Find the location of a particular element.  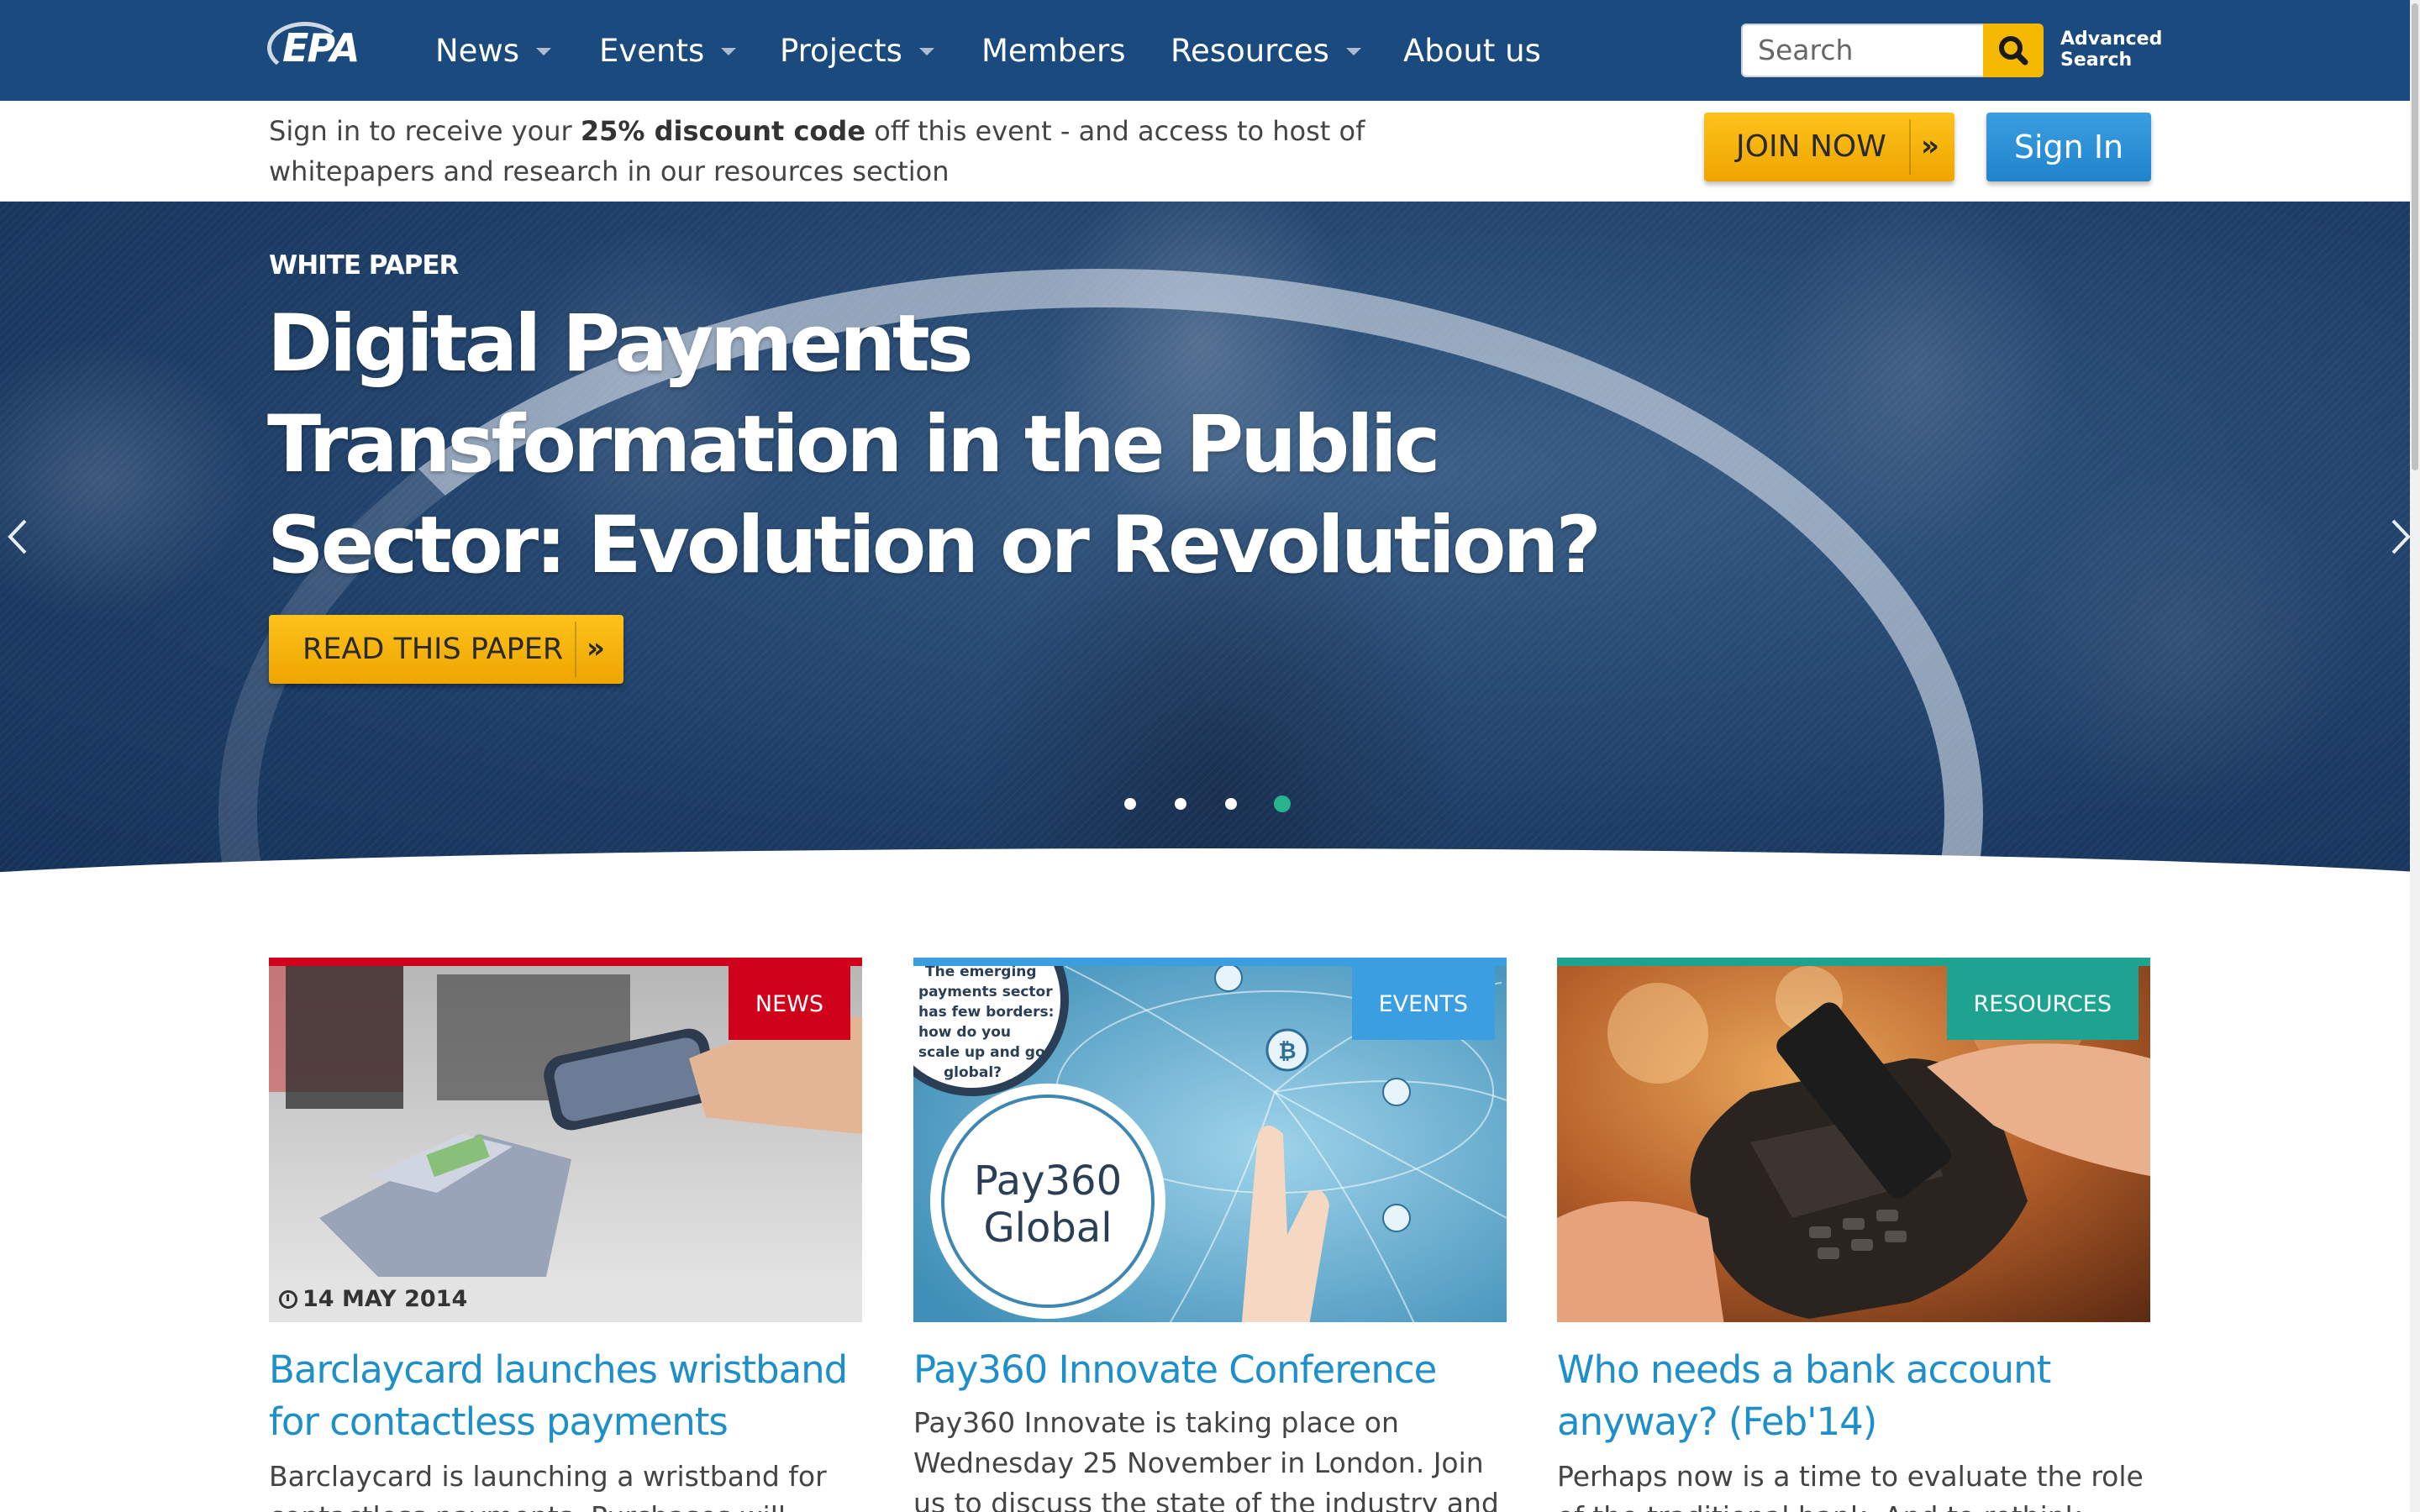

promo-text-start: Sign in to receive your is located at coordinates (425, 131).